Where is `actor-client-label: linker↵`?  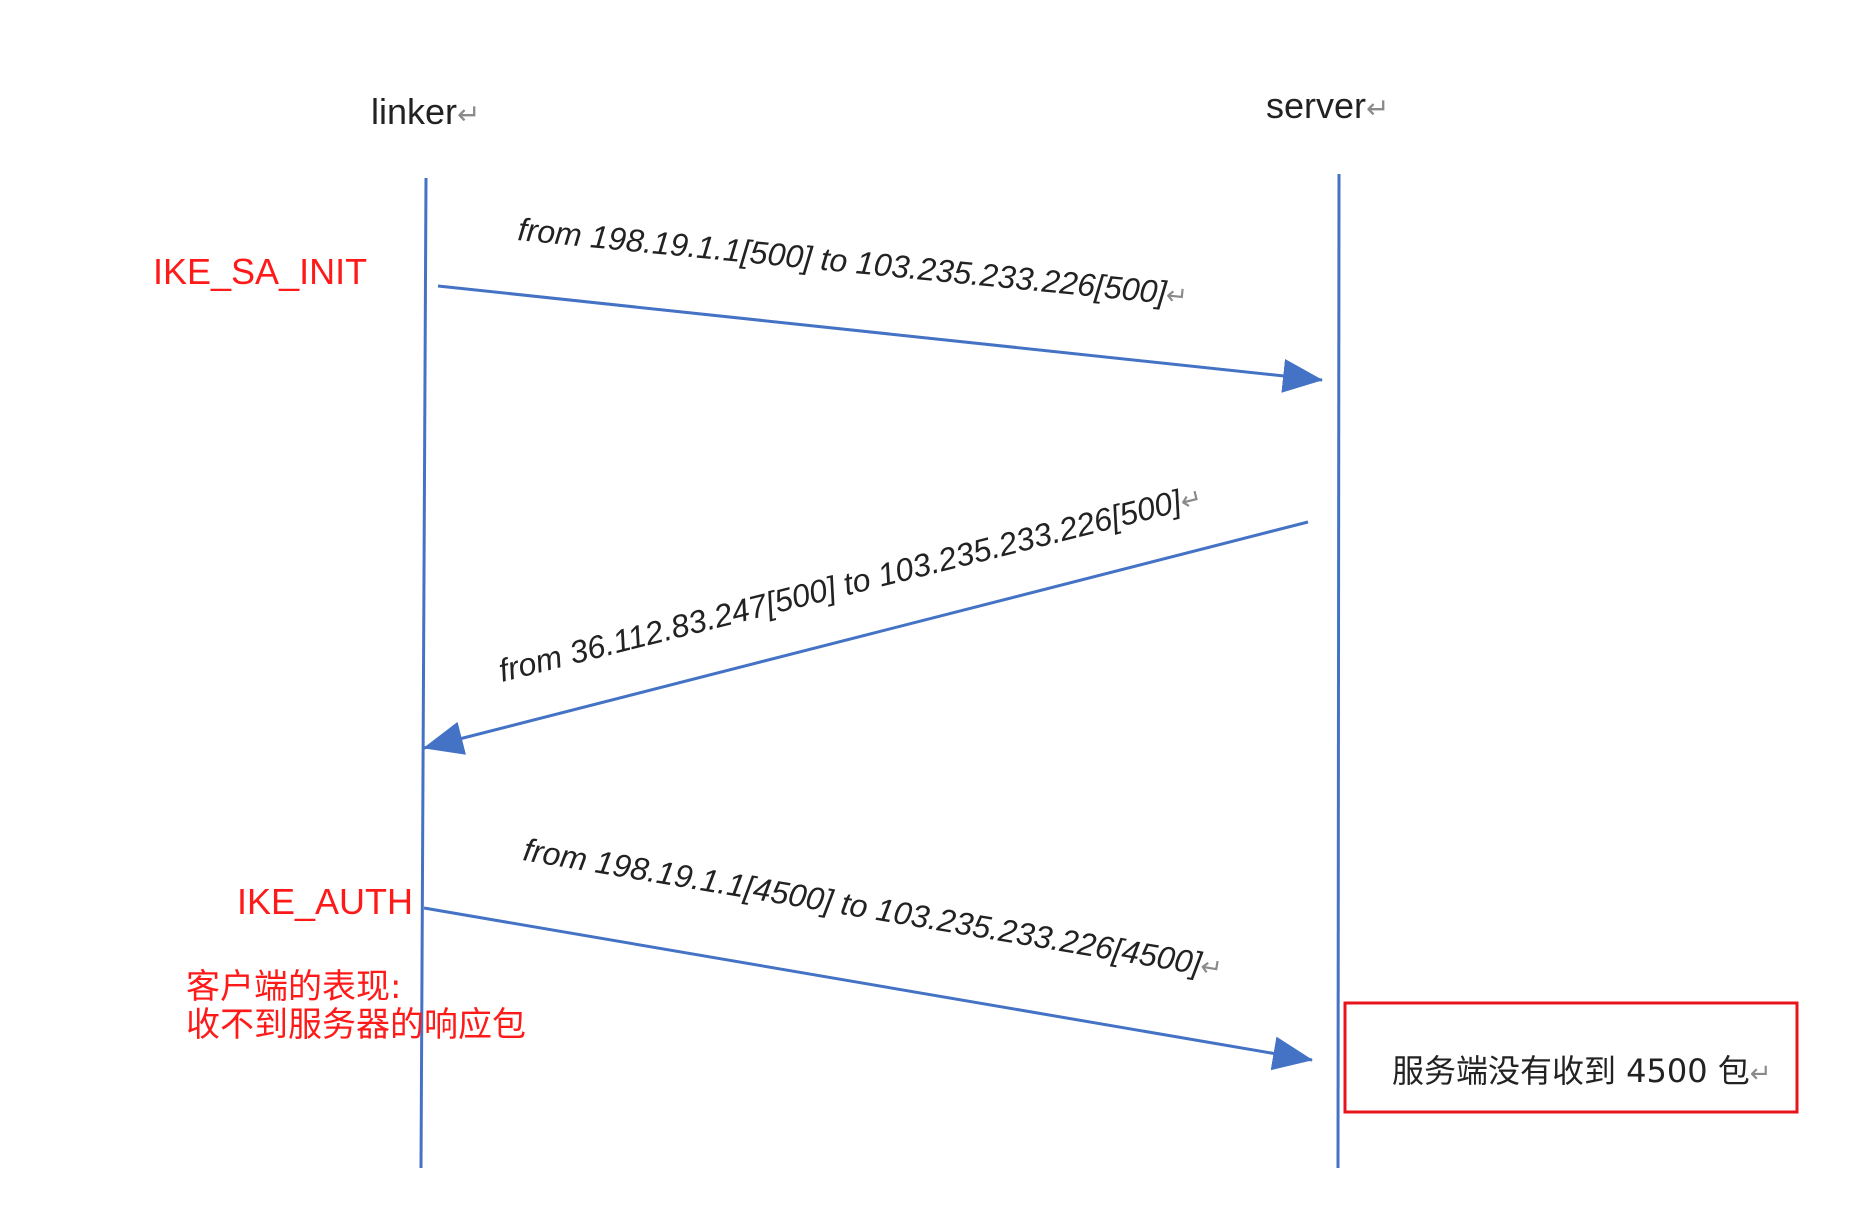
actor-client-label: linker↵ is located at coordinates (426, 111).